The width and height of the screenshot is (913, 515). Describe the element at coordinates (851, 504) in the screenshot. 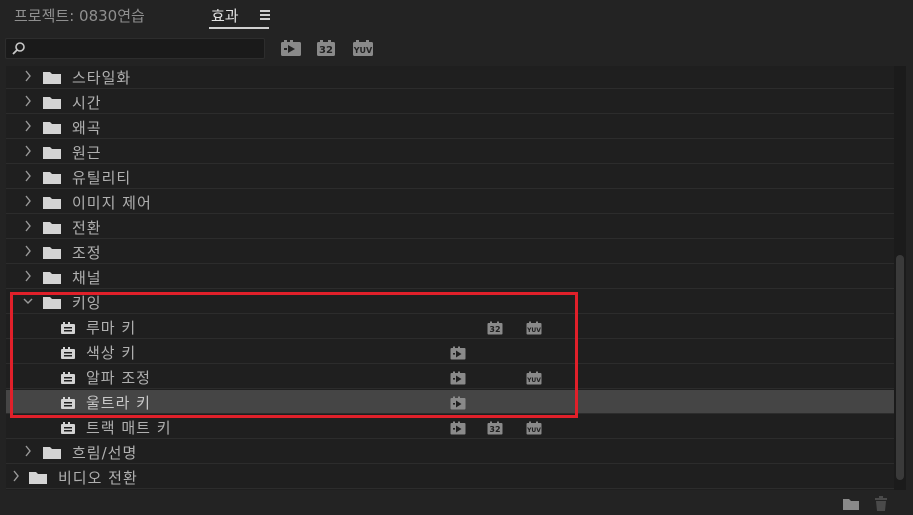

I see `new-bin-icon` at that location.